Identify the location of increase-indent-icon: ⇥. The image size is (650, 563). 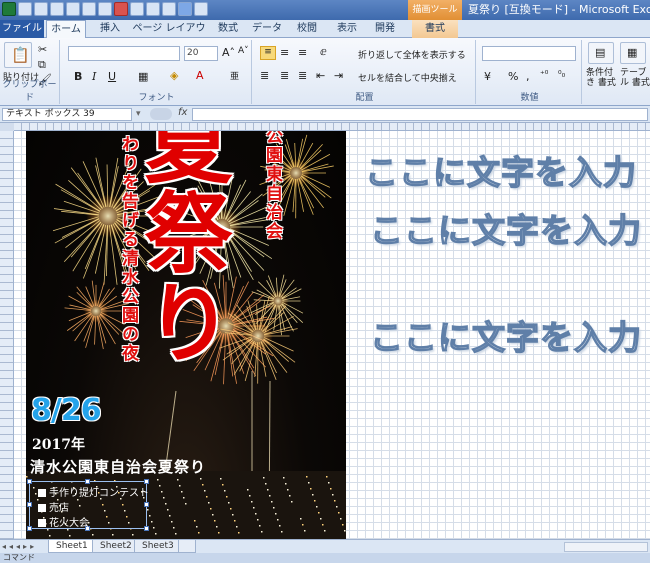
(338, 75).